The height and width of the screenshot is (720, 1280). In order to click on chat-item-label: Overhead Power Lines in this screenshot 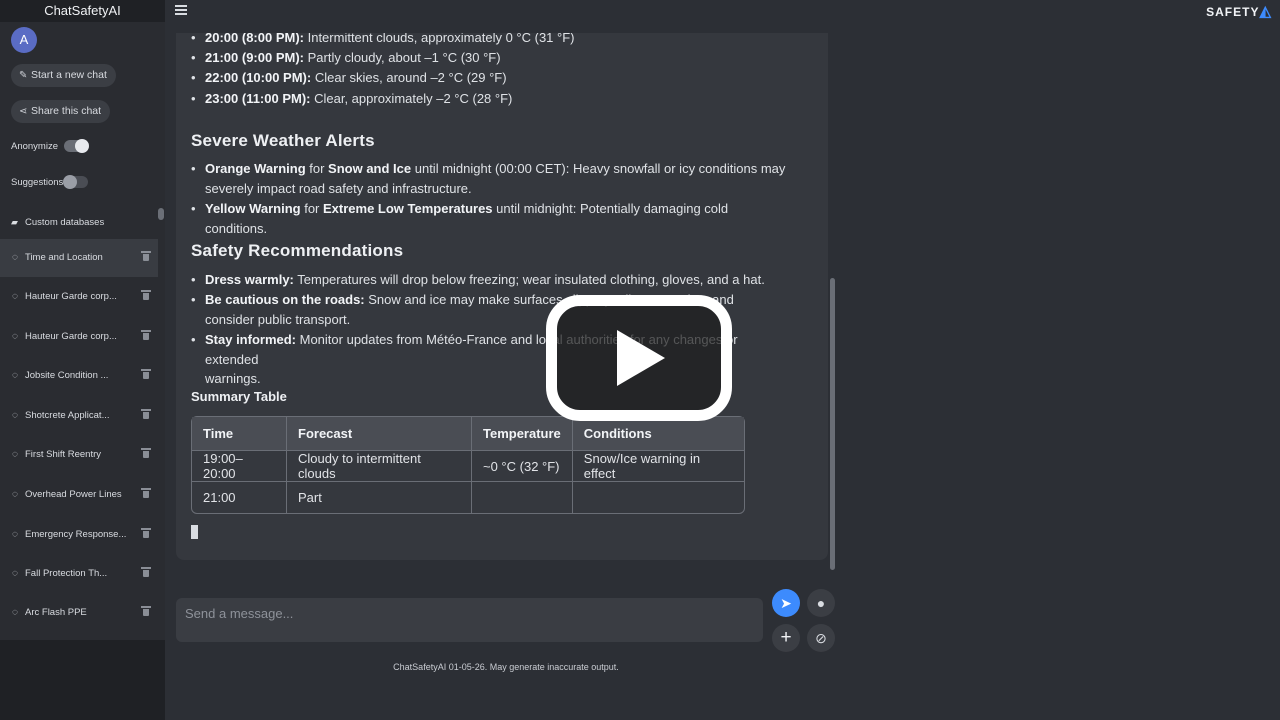, I will do `click(73, 494)`.